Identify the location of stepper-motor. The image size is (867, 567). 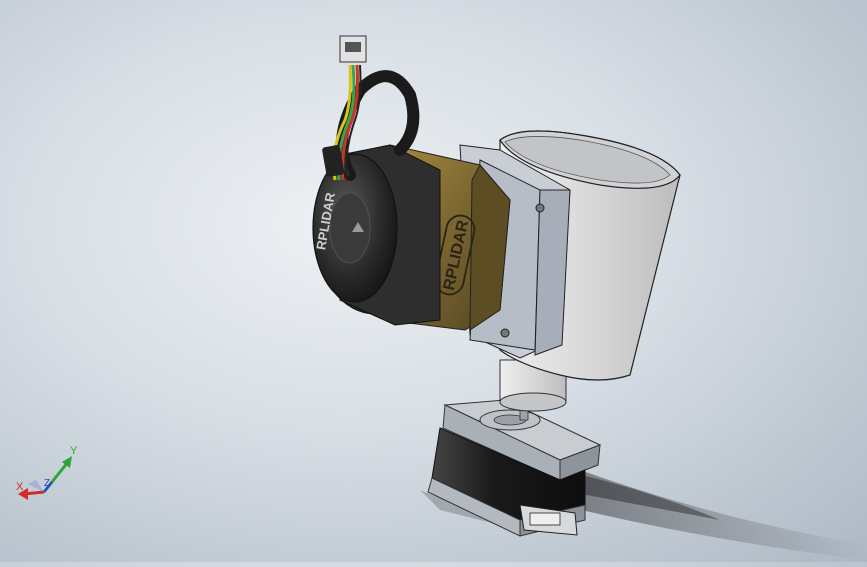
(514, 465).